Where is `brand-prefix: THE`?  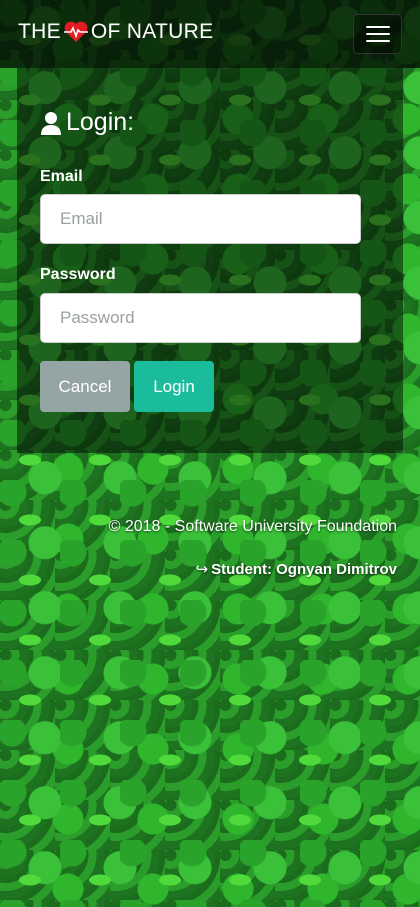
brand-prefix: THE is located at coordinates (39, 31).